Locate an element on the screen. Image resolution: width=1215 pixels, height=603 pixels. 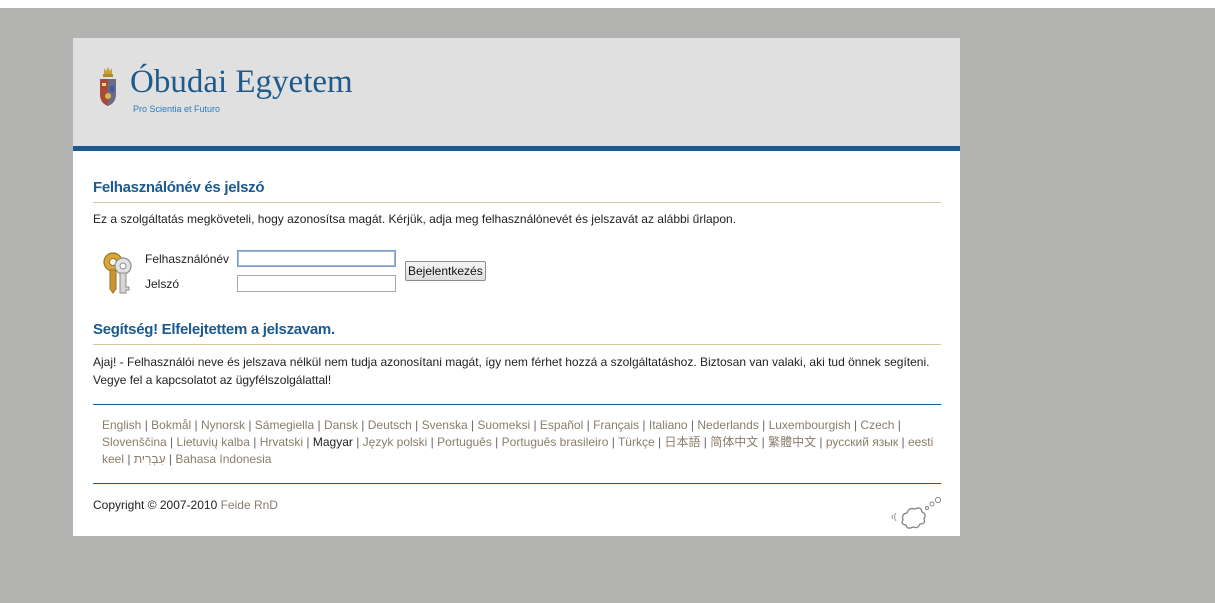
language-link: Português brasileiro is located at coordinates (555, 442).